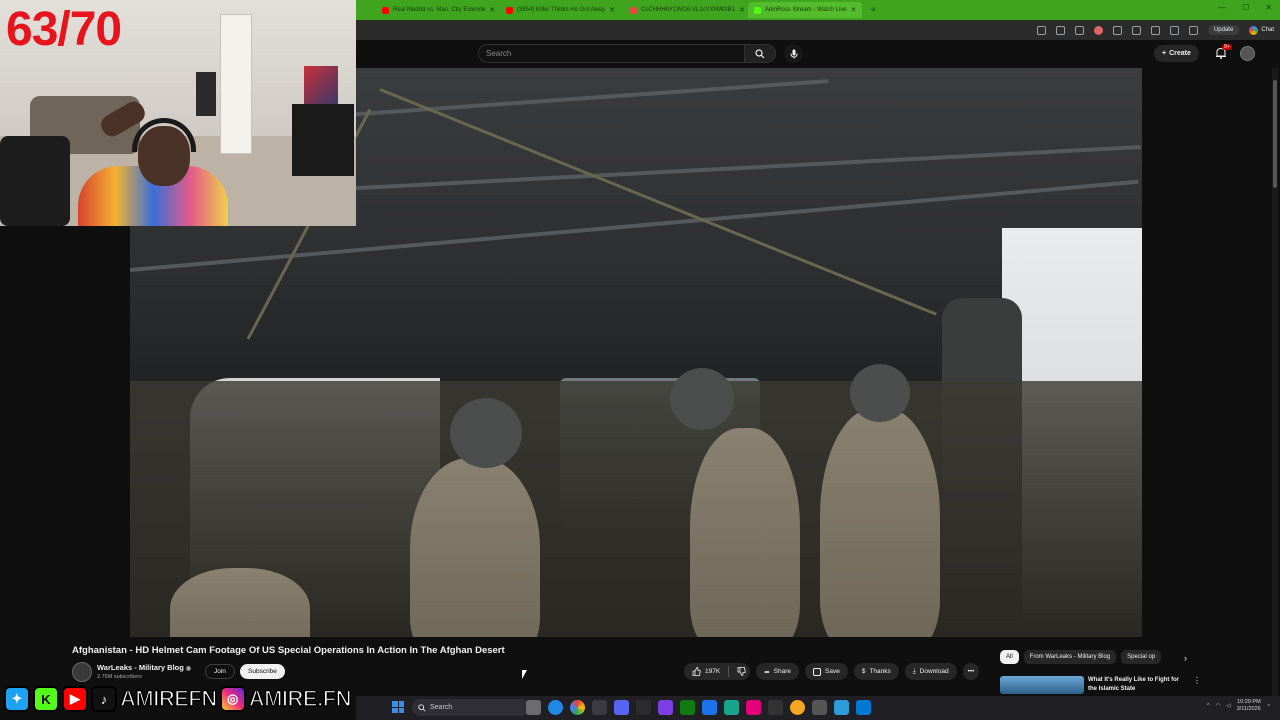  Describe the element at coordinates (46, 699) in the screenshot. I see `kick-icon: K` at that location.